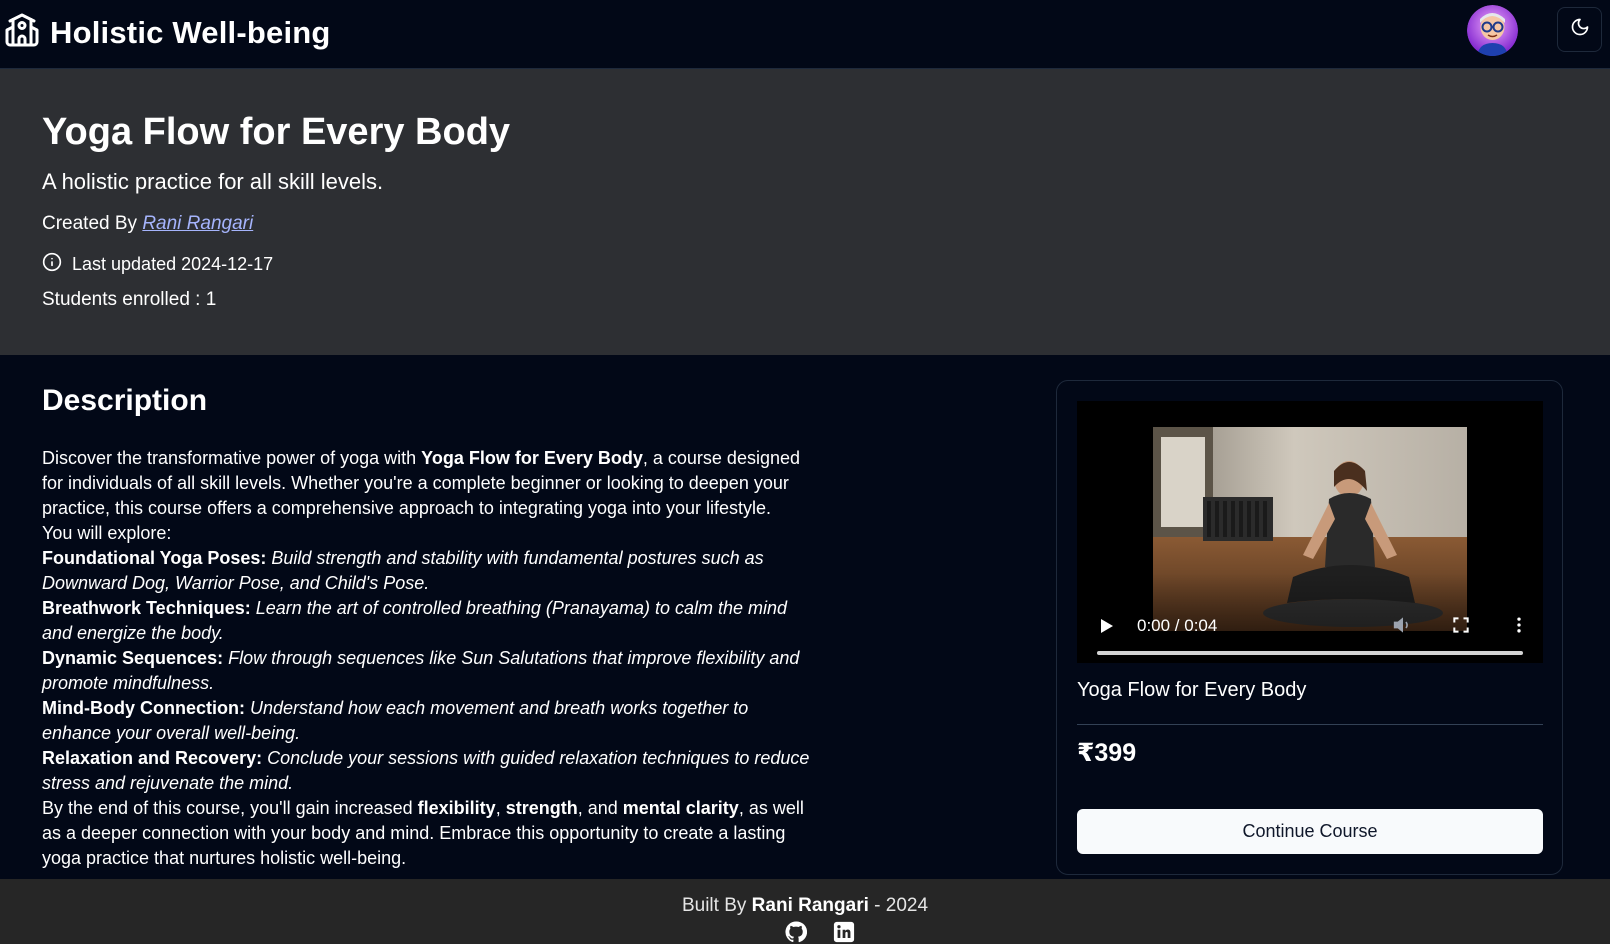 This screenshot has width=1610, height=944. Describe the element at coordinates (1192, 690) in the screenshot. I see `card-course-name: Yoga Flow for Every Body` at that location.